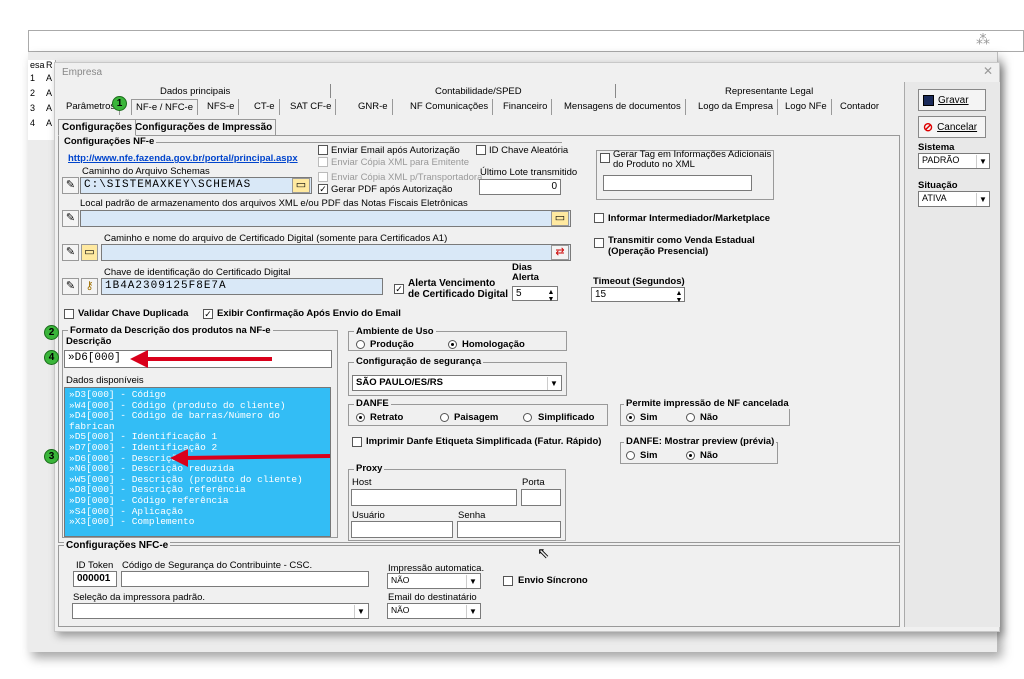 The width and height of the screenshot is (1024, 679). I want to click on arrow-to-d6-item, so click(250, 458).